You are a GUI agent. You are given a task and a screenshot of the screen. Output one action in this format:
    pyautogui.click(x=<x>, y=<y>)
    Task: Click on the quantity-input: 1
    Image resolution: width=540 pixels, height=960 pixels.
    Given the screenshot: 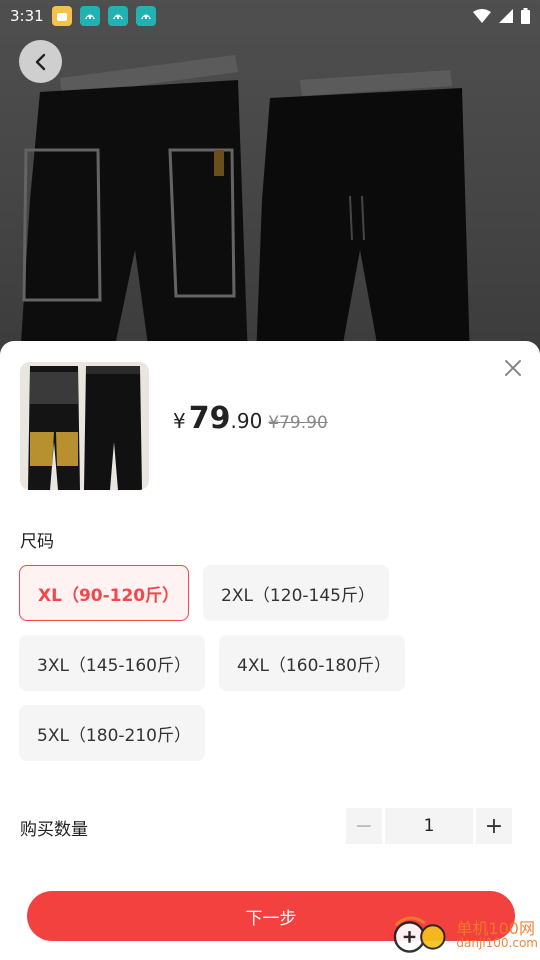 What is the action you would take?
    pyautogui.click(x=429, y=826)
    